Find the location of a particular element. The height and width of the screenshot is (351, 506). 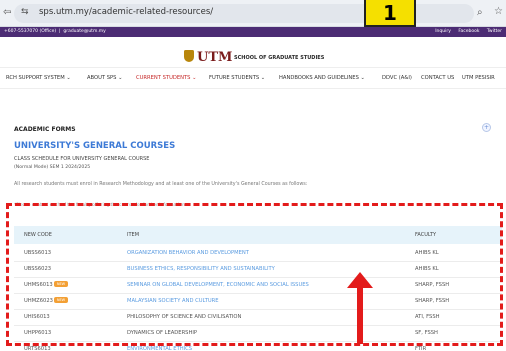

course-code: UHPP6013 is located at coordinates (38, 333).